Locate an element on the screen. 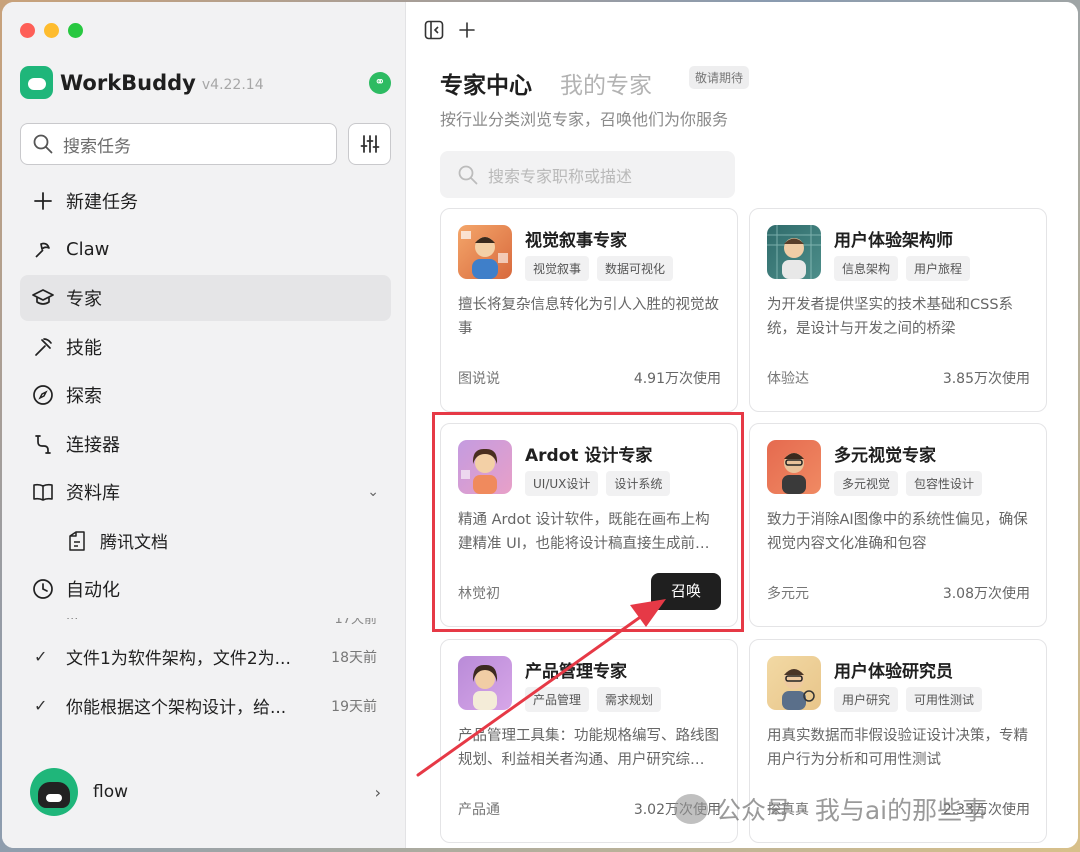 The width and height of the screenshot is (1080, 852). expert-author: 产品通 is located at coordinates (479, 810).